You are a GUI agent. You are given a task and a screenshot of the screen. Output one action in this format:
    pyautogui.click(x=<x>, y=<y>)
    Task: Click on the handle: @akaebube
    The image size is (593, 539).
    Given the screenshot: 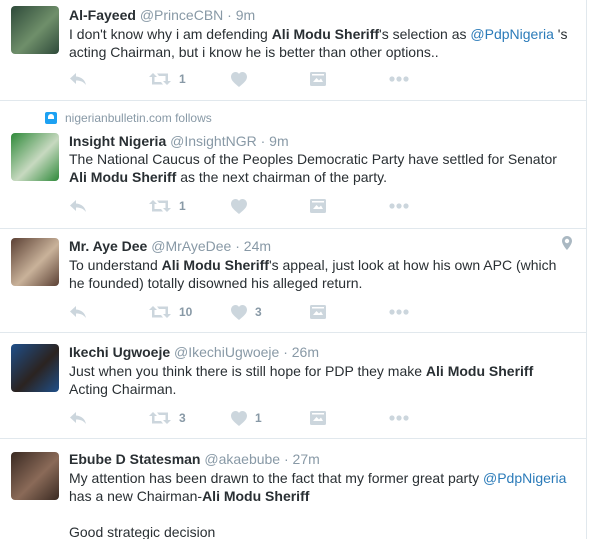 What is the action you would take?
    pyautogui.click(x=242, y=459)
    